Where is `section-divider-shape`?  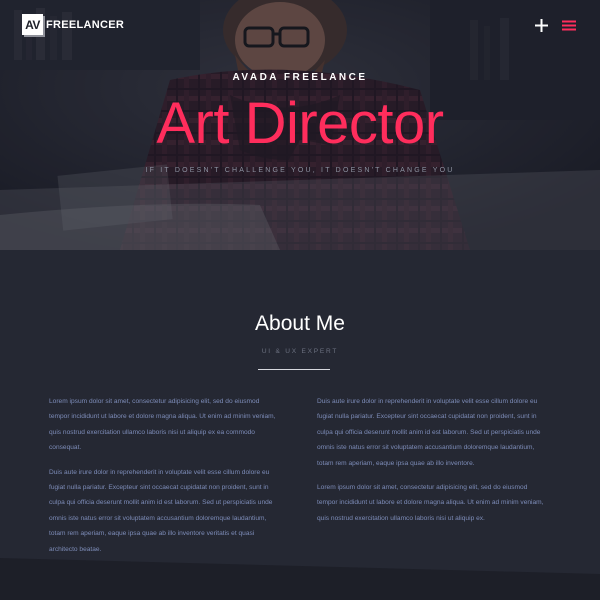 section-divider-shape is located at coordinates (300, 579).